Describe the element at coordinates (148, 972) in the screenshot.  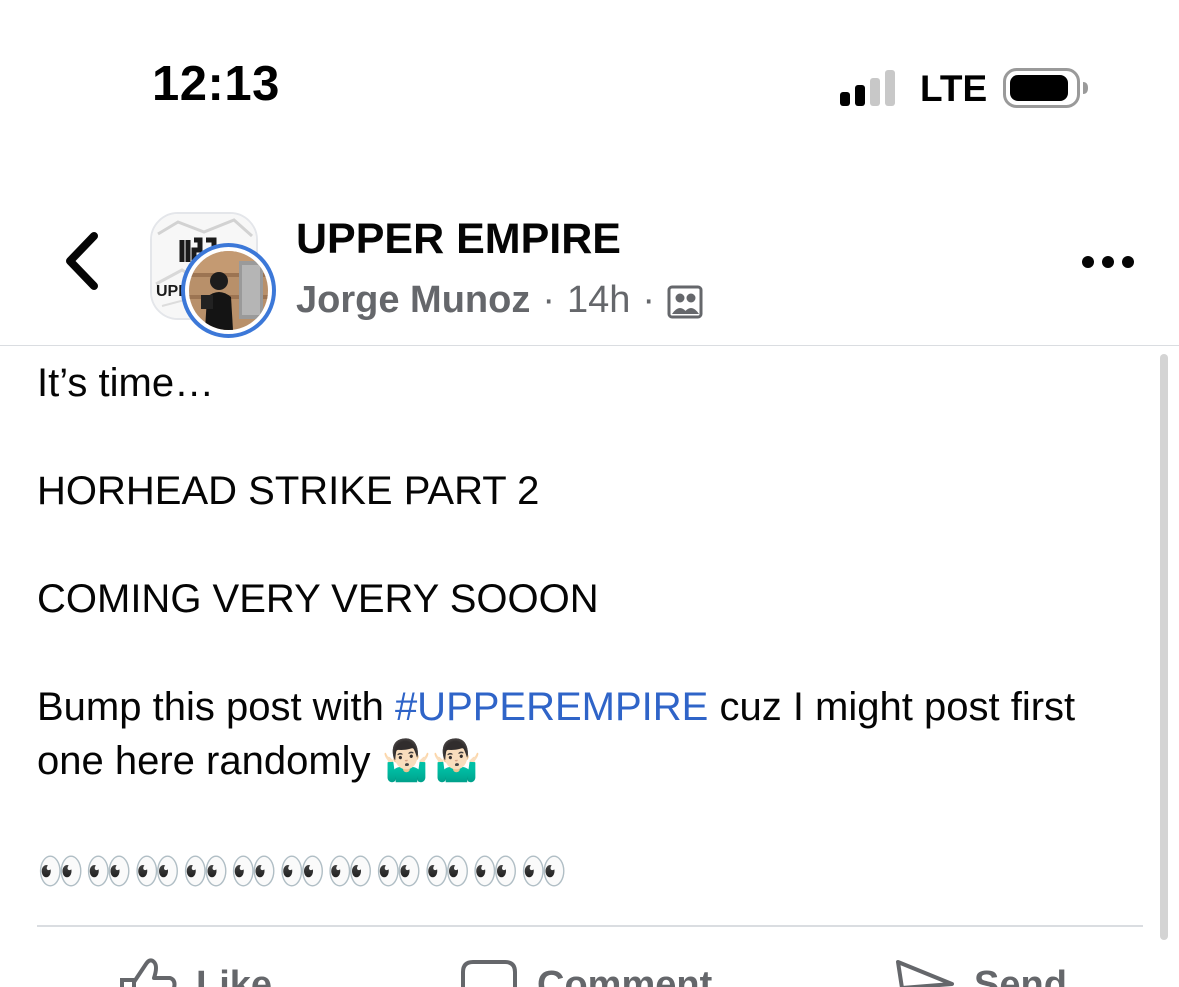
I see `thumbs-up-icon` at that location.